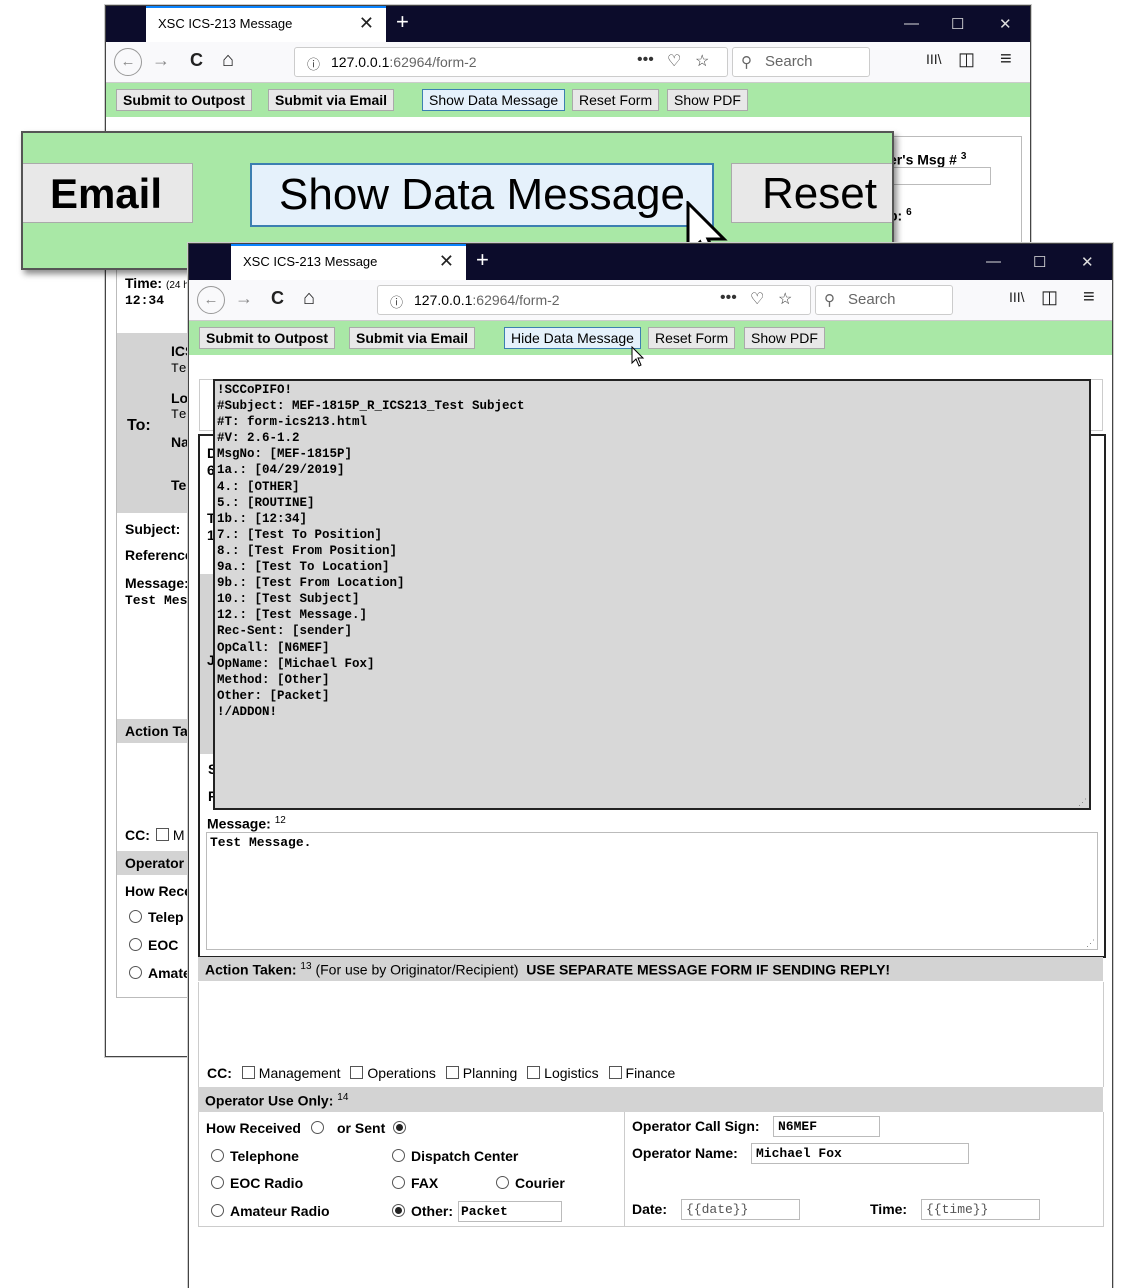 Image resolution: width=1125 pixels, height=1288 pixels. I want to click on home-icon: ⌂, so click(228, 60).